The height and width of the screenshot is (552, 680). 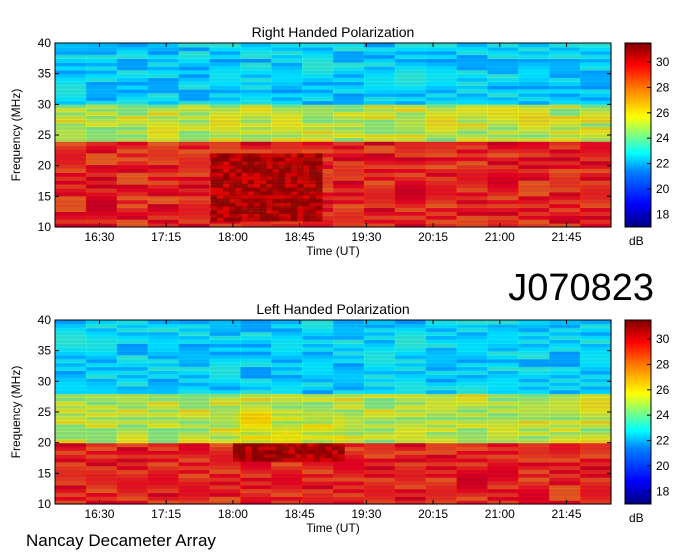 I want to click on source-label: Nancay Decameter Array, so click(x=121, y=540).